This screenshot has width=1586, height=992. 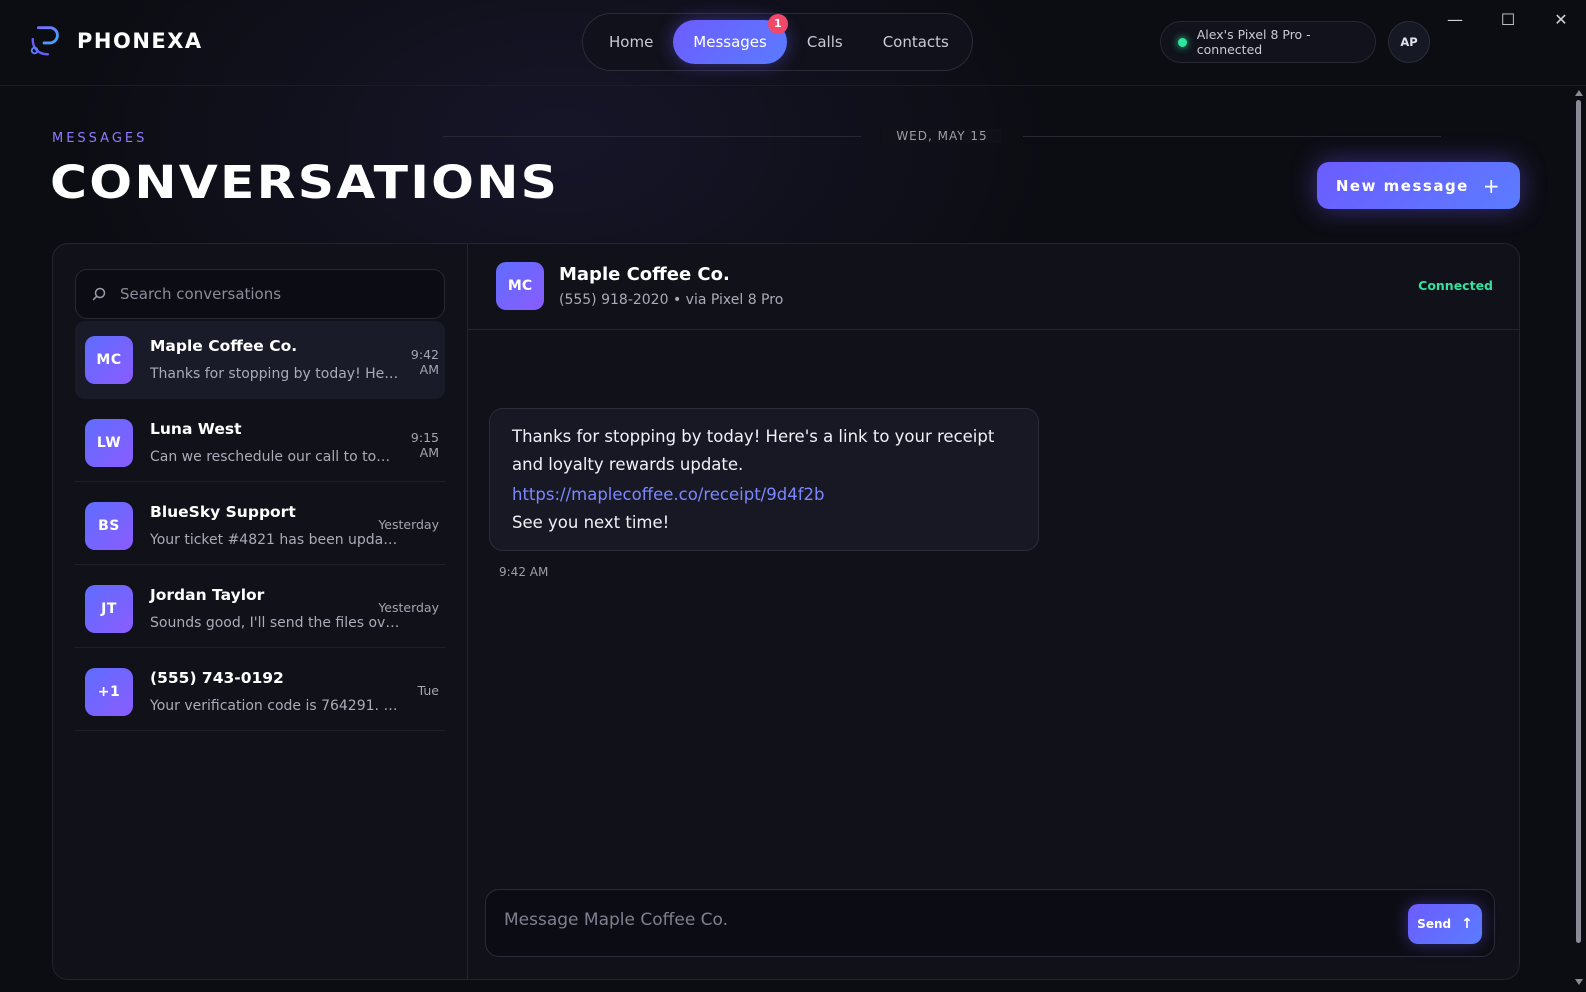 I want to click on conversation-time: 9:42 AM, so click(x=424, y=362).